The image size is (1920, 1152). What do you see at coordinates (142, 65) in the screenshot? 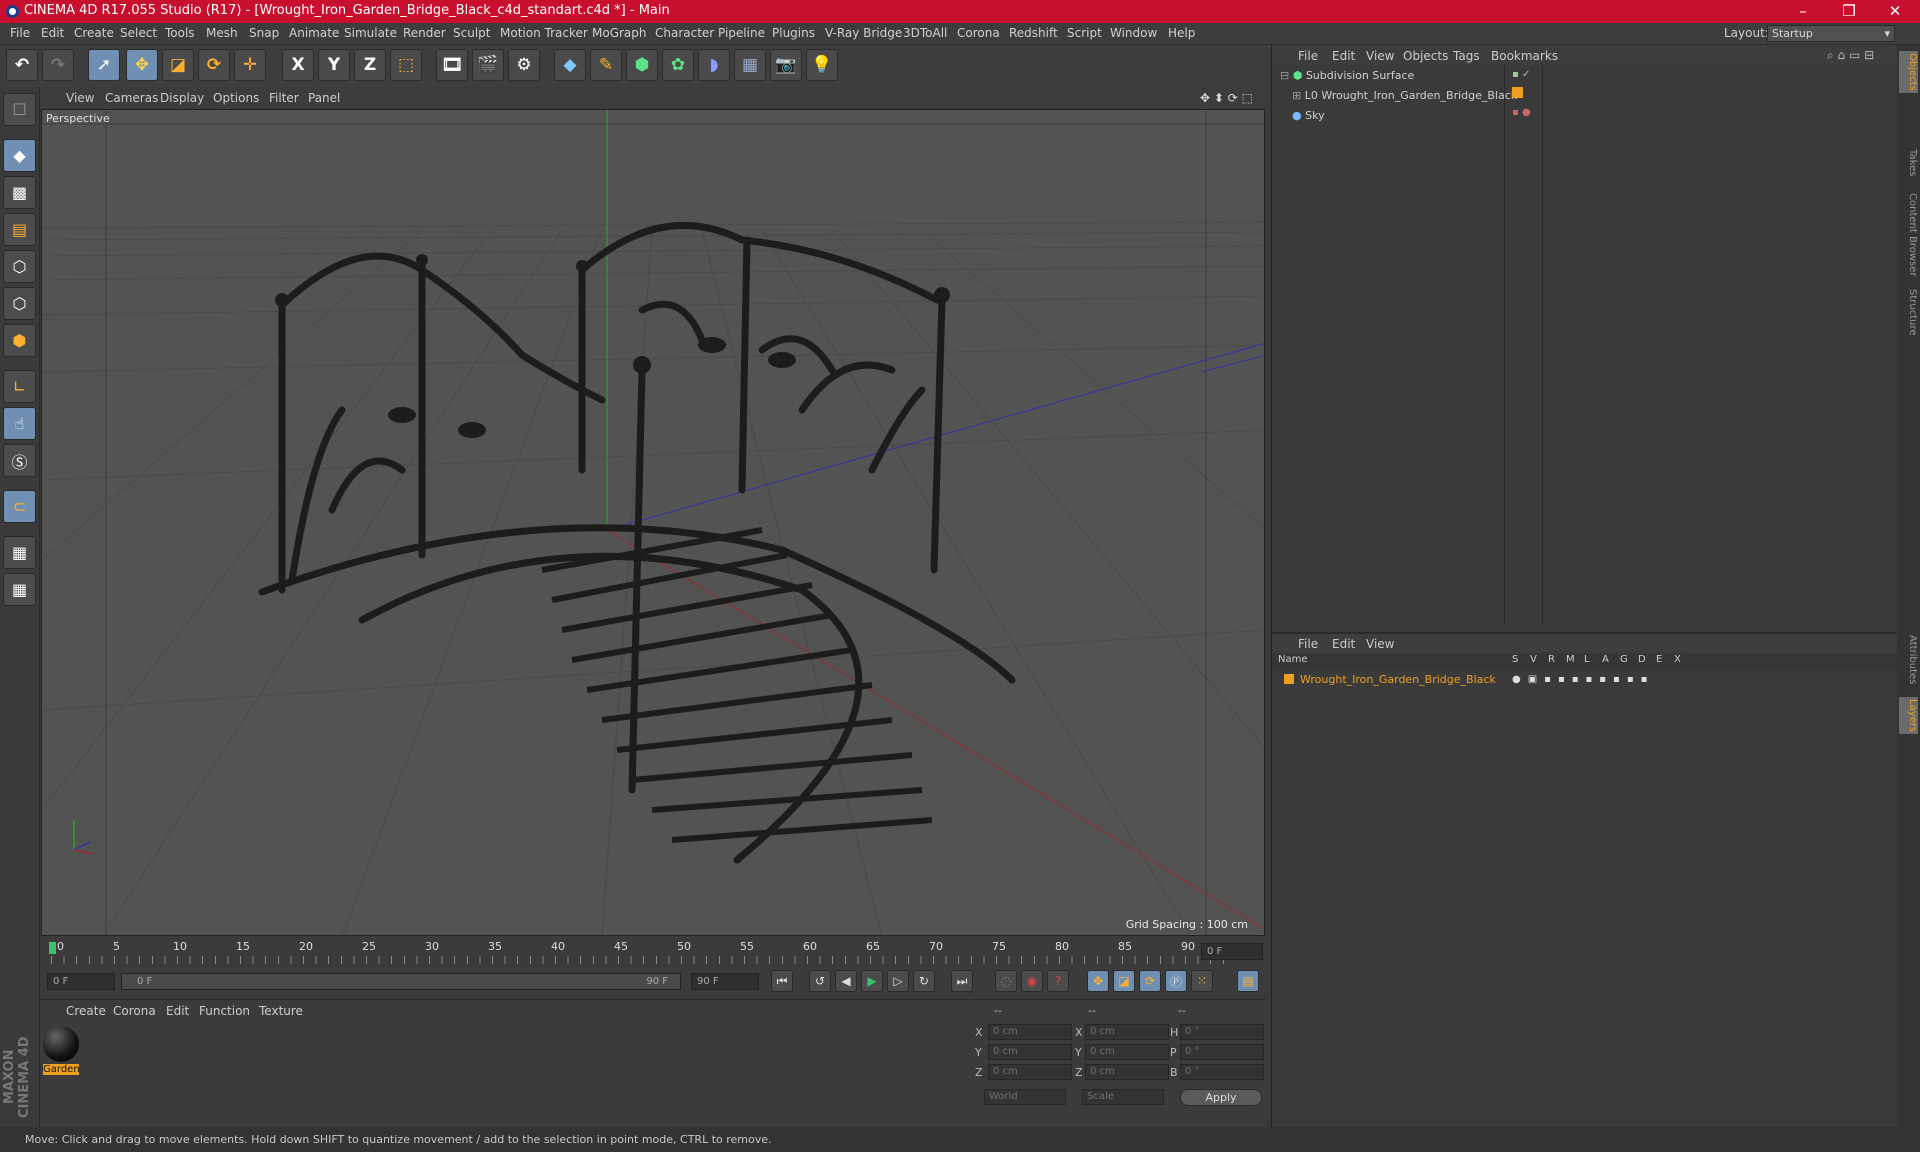
I see `move-tool-button: ✥` at bounding box center [142, 65].